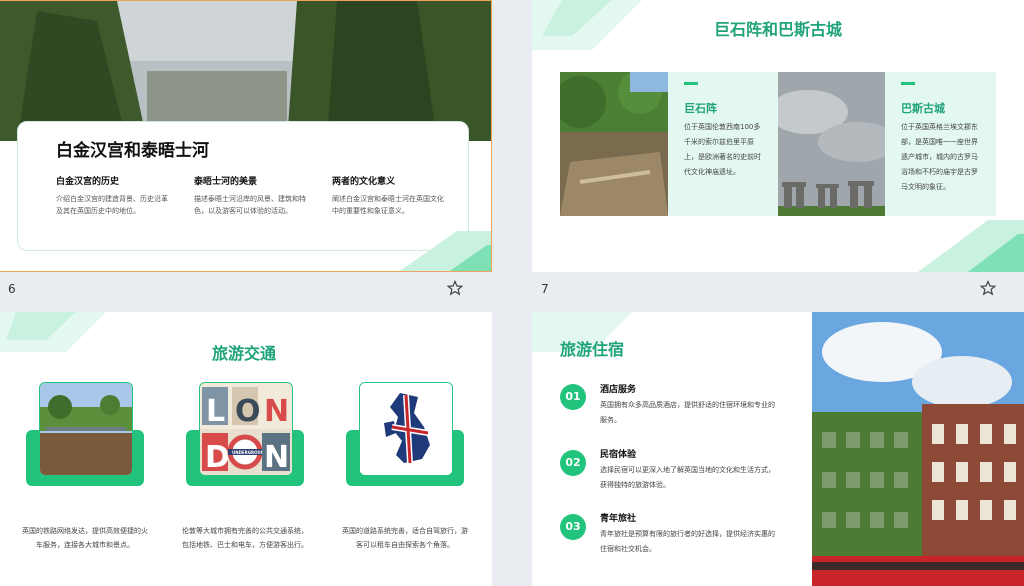 The height and width of the screenshot is (586, 1024). Describe the element at coordinates (831, 144) in the screenshot. I see `stonehenge-photo` at that location.